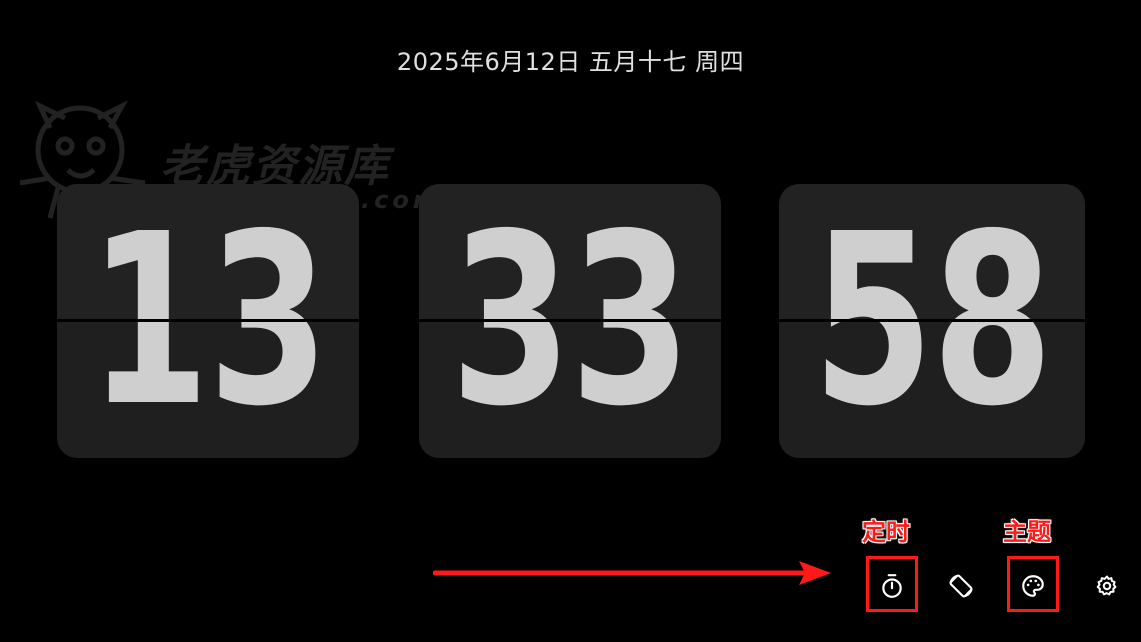 This screenshot has width=1141, height=642. Describe the element at coordinates (570, 62) in the screenshot. I see `date-display: 2025年6月12日 五月十七 周四` at that location.